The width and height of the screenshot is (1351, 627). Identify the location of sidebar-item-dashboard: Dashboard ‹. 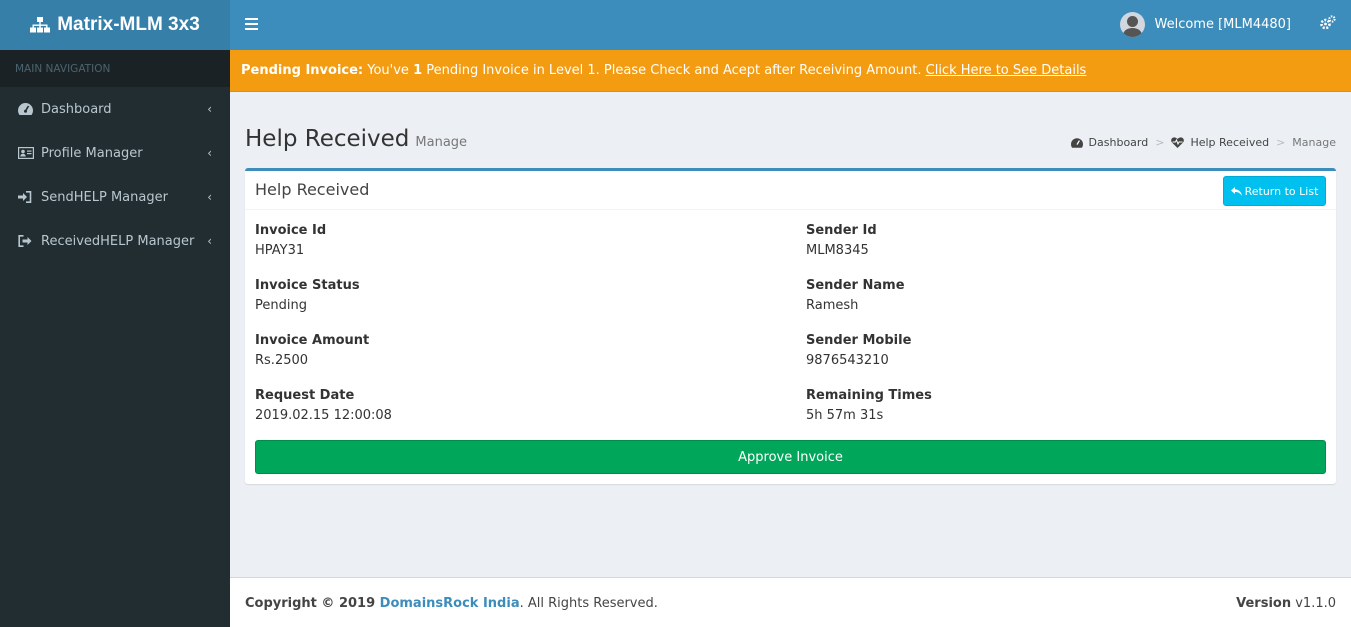
(115, 109).